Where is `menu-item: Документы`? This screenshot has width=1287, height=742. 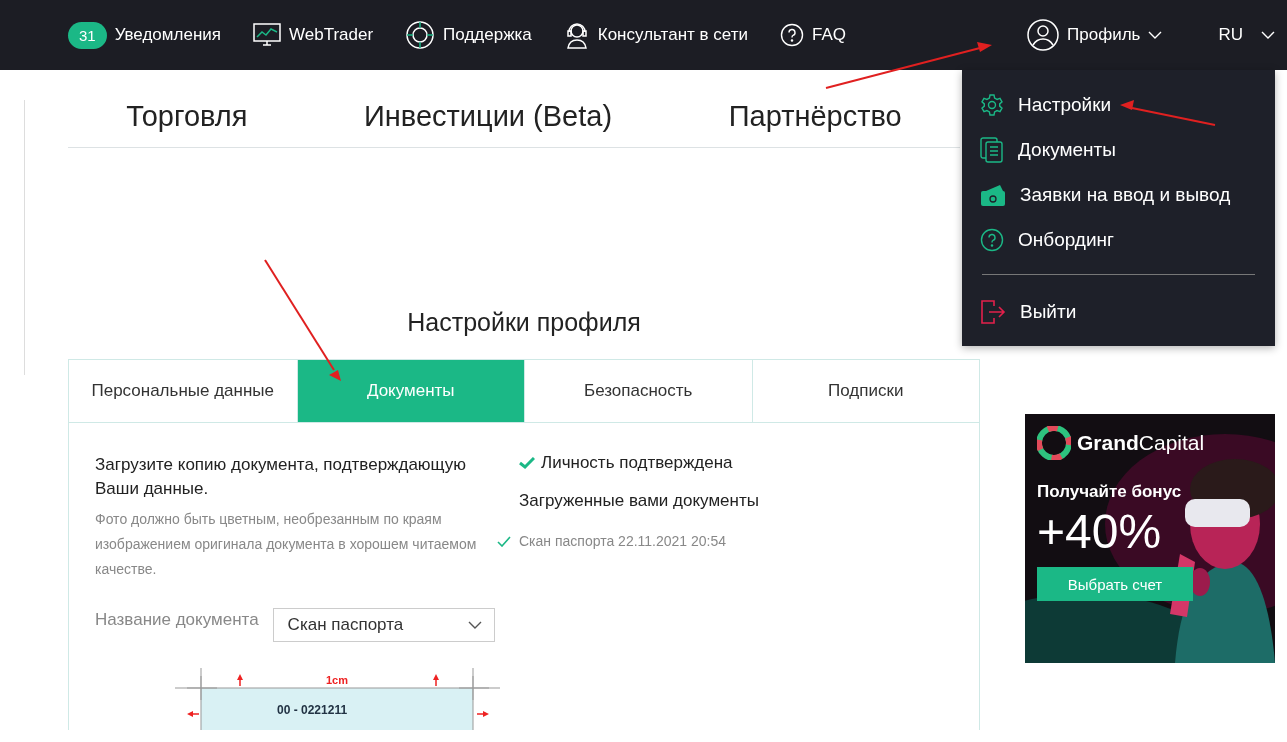
menu-item: Документы is located at coordinates (1118, 149).